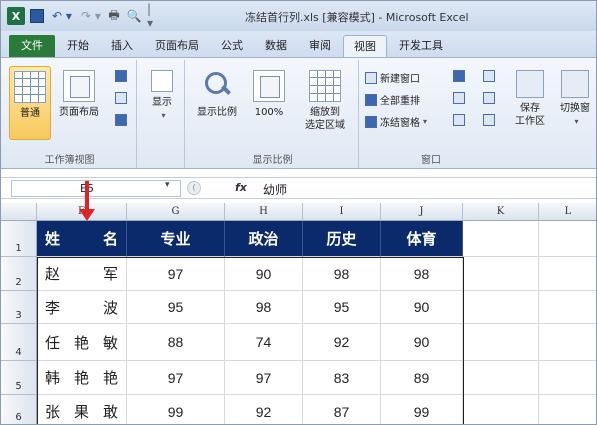 The height and width of the screenshot is (425, 597). Describe the element at coordinates (19, 307) in the screenshot. I see `row-header-3: 3` at that location.